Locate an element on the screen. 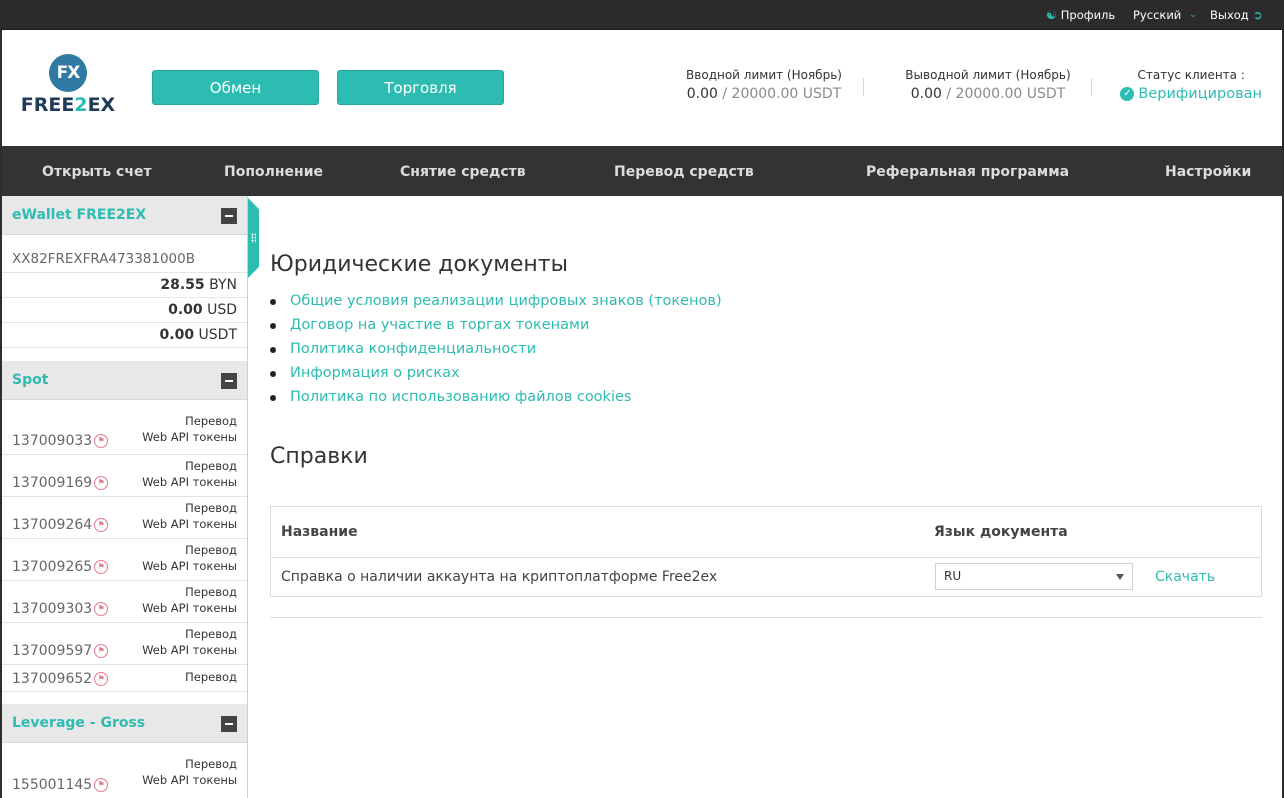 The height and width of the screenshot is (798, 1284). spot-account-number: 137009169 ⚑ is located at coordinates (60, 483).